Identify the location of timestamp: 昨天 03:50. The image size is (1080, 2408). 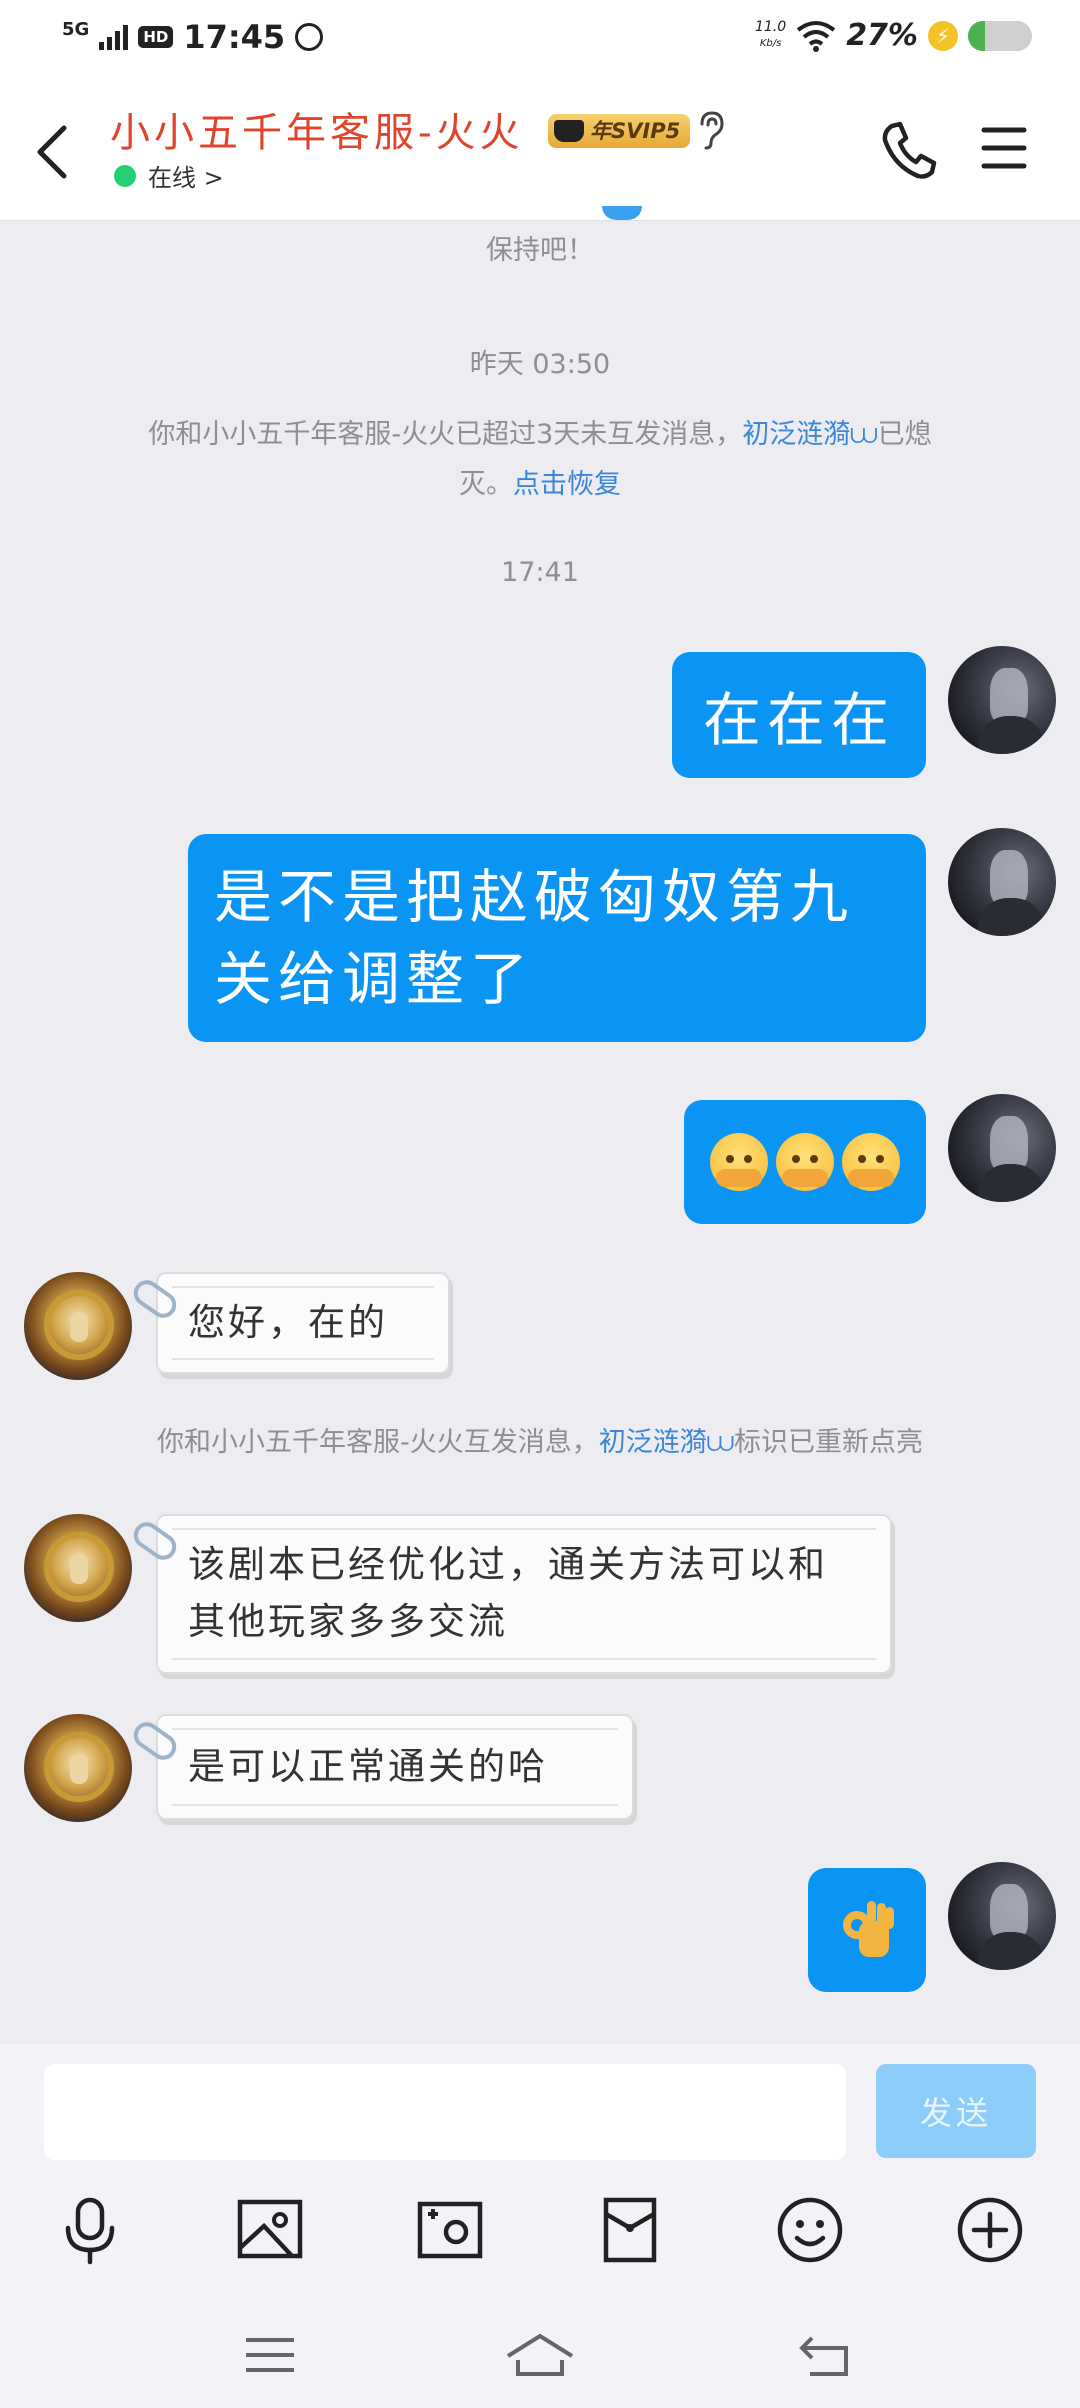
(540, 364).